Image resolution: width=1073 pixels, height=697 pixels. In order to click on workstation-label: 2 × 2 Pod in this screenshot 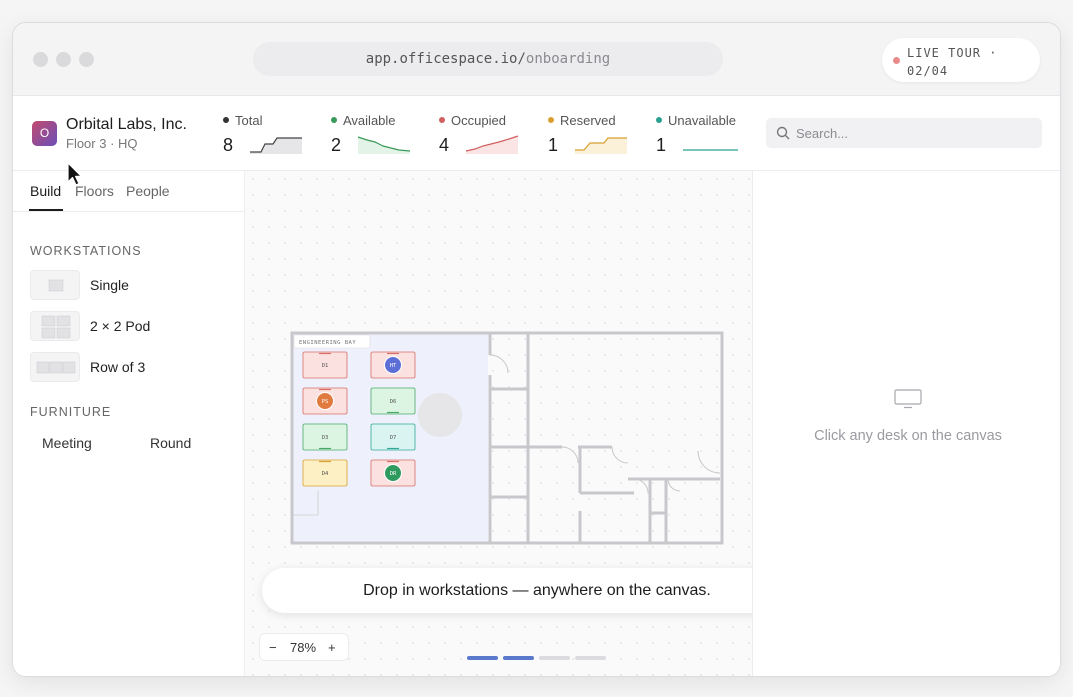, I will do `click(120, 326)`.